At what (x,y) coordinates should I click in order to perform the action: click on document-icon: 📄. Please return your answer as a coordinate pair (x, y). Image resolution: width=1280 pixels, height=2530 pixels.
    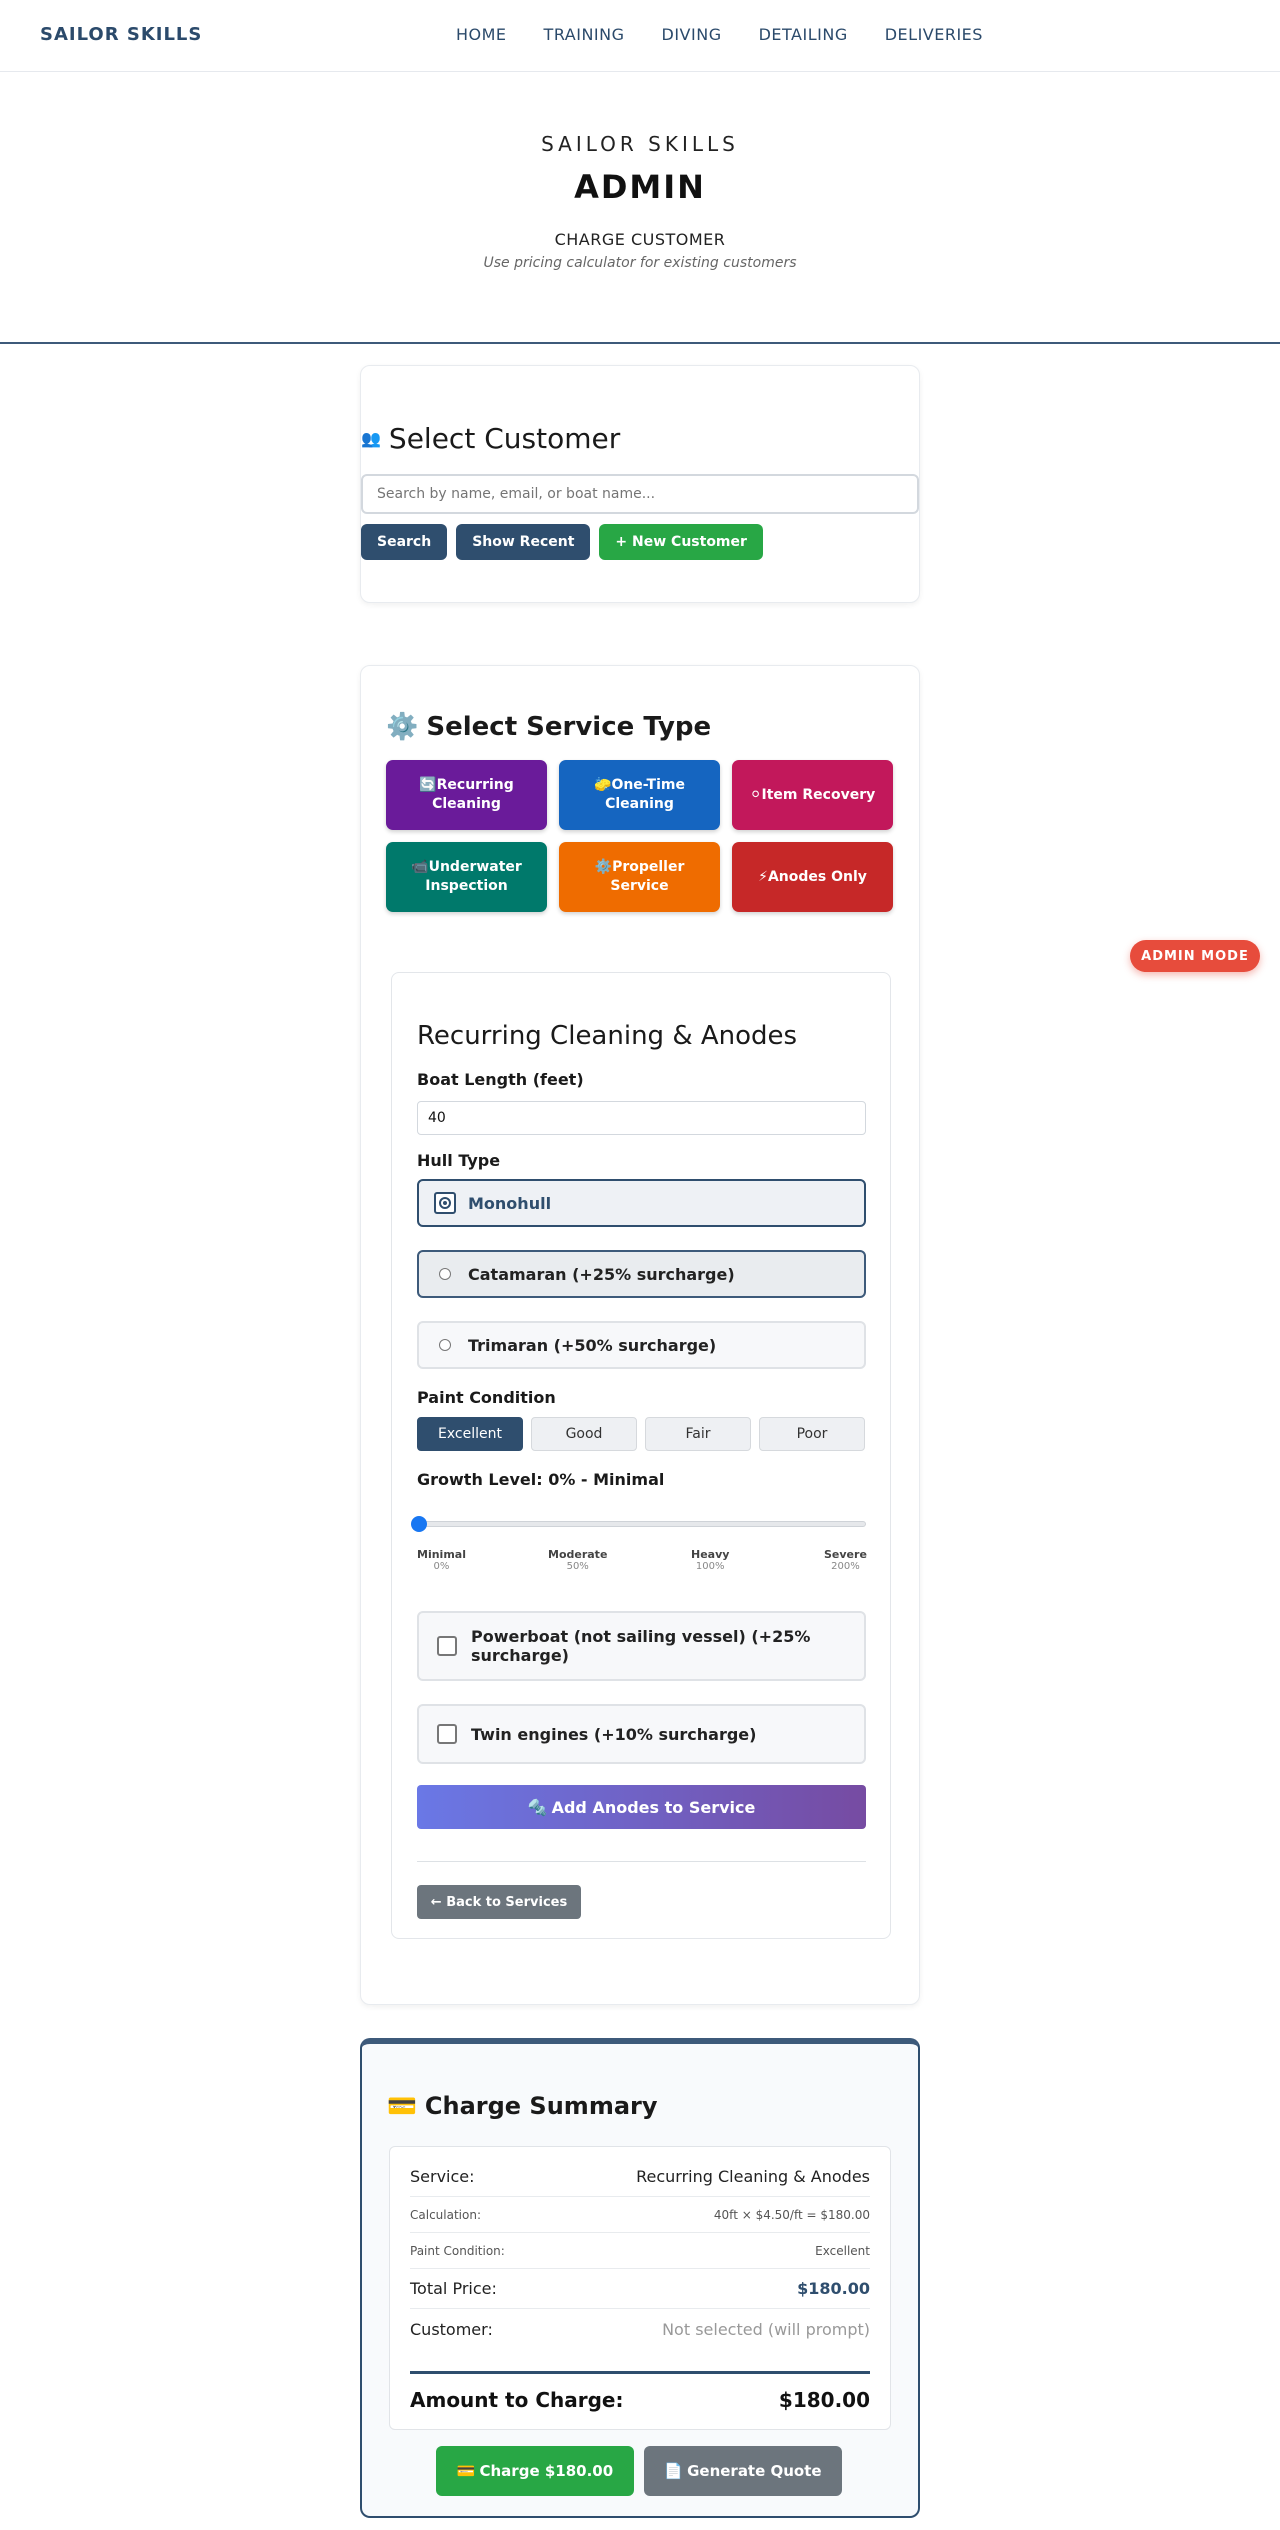
    Looking at the image, I should click on (674, 2471).